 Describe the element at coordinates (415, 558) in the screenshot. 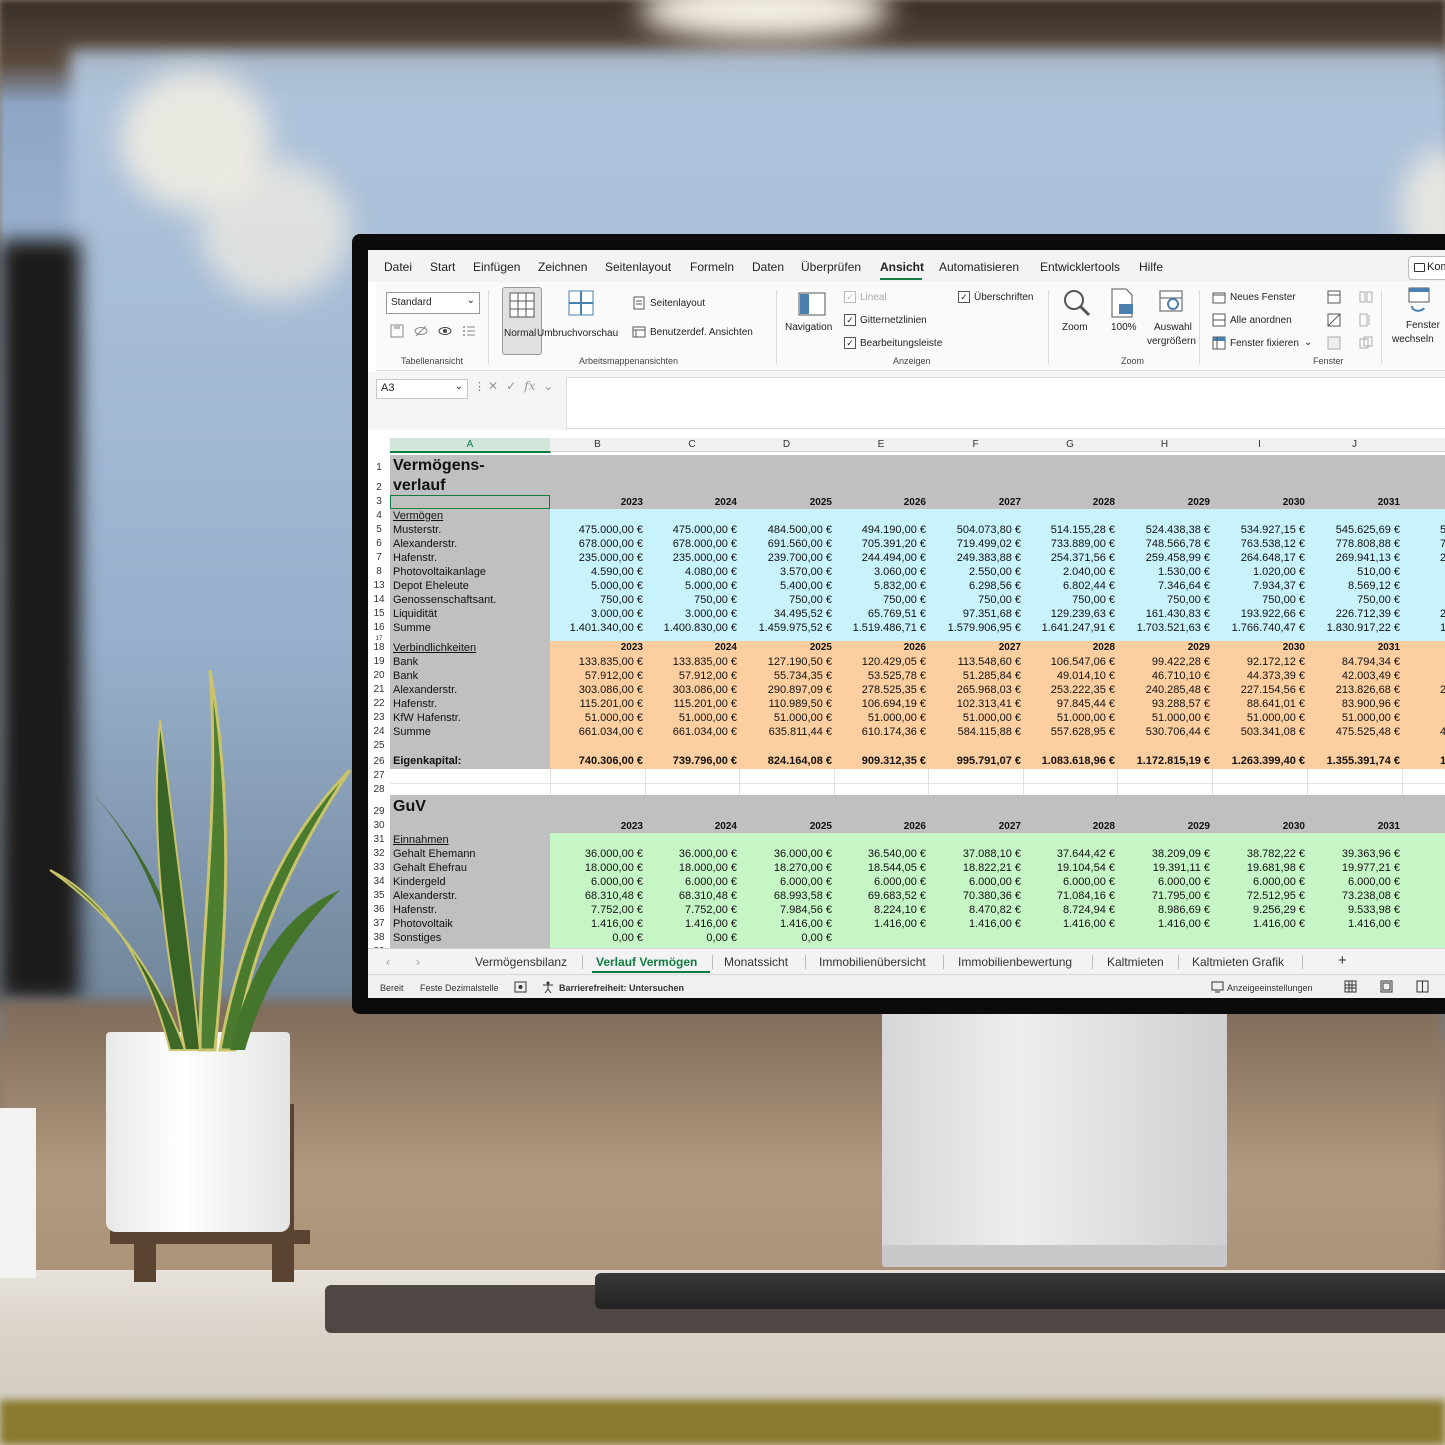

I see `row-label: Hafenstr.` at that location.